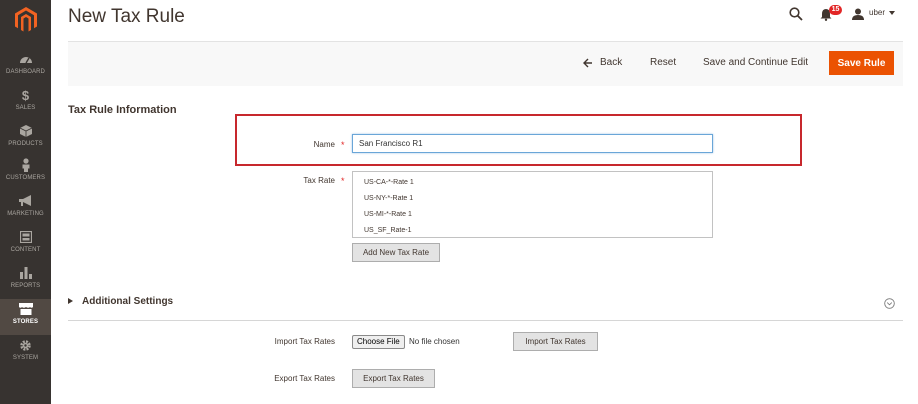  I want to click on sidebar-item-stores: STORES, so click(25, 317).